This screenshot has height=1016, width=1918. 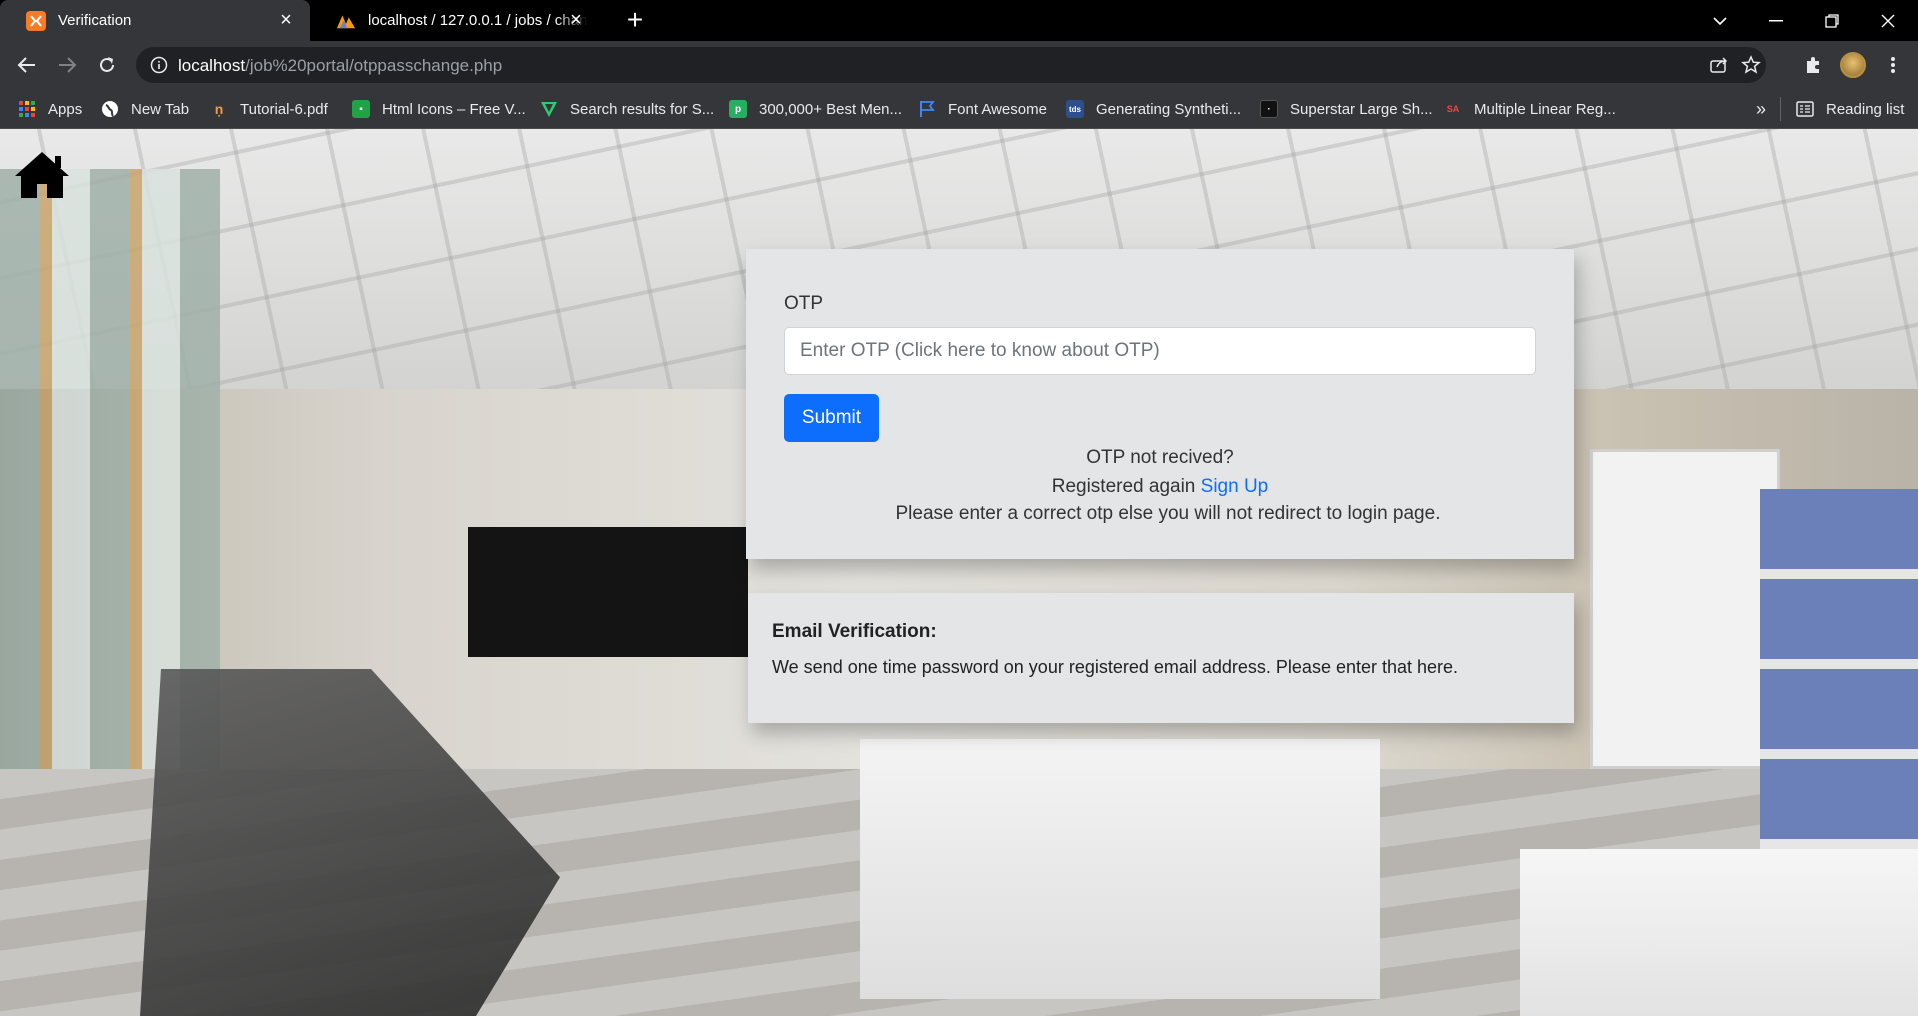 I want to click on extensions-icon, so click(x=1813, y=65).